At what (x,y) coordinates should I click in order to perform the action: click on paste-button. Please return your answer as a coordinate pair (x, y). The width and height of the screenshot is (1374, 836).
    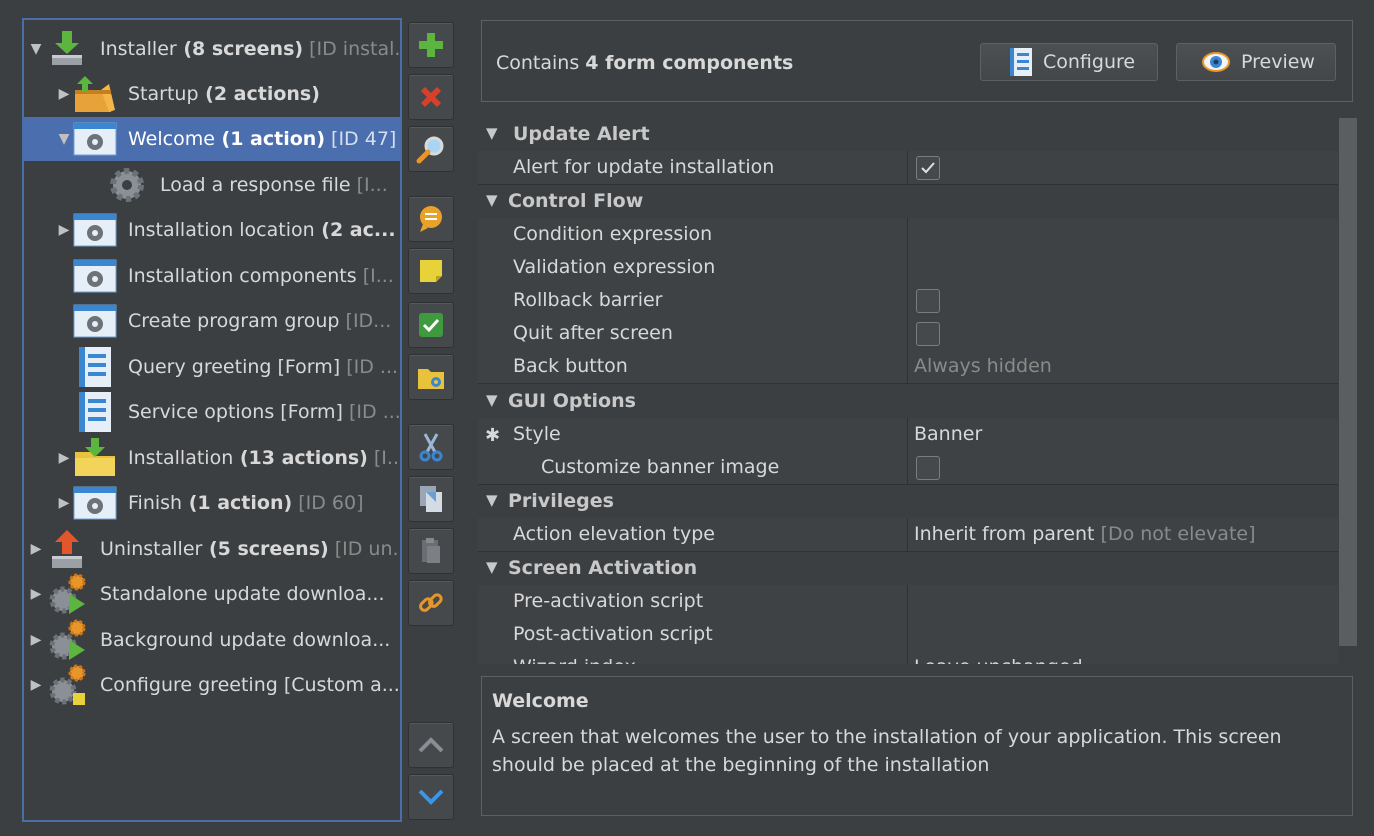
    Looking at the image, I should click on (431, 551).